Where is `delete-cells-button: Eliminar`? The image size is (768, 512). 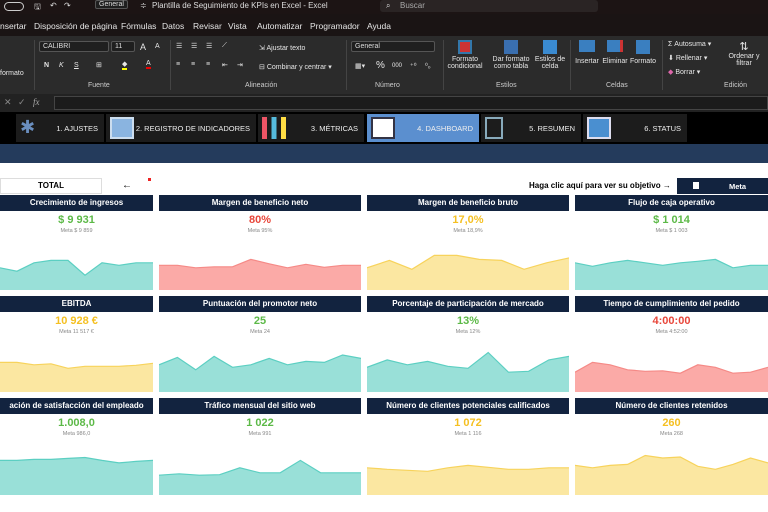 delete-cells-button: Eliminar is located at coordinates (615, 52).